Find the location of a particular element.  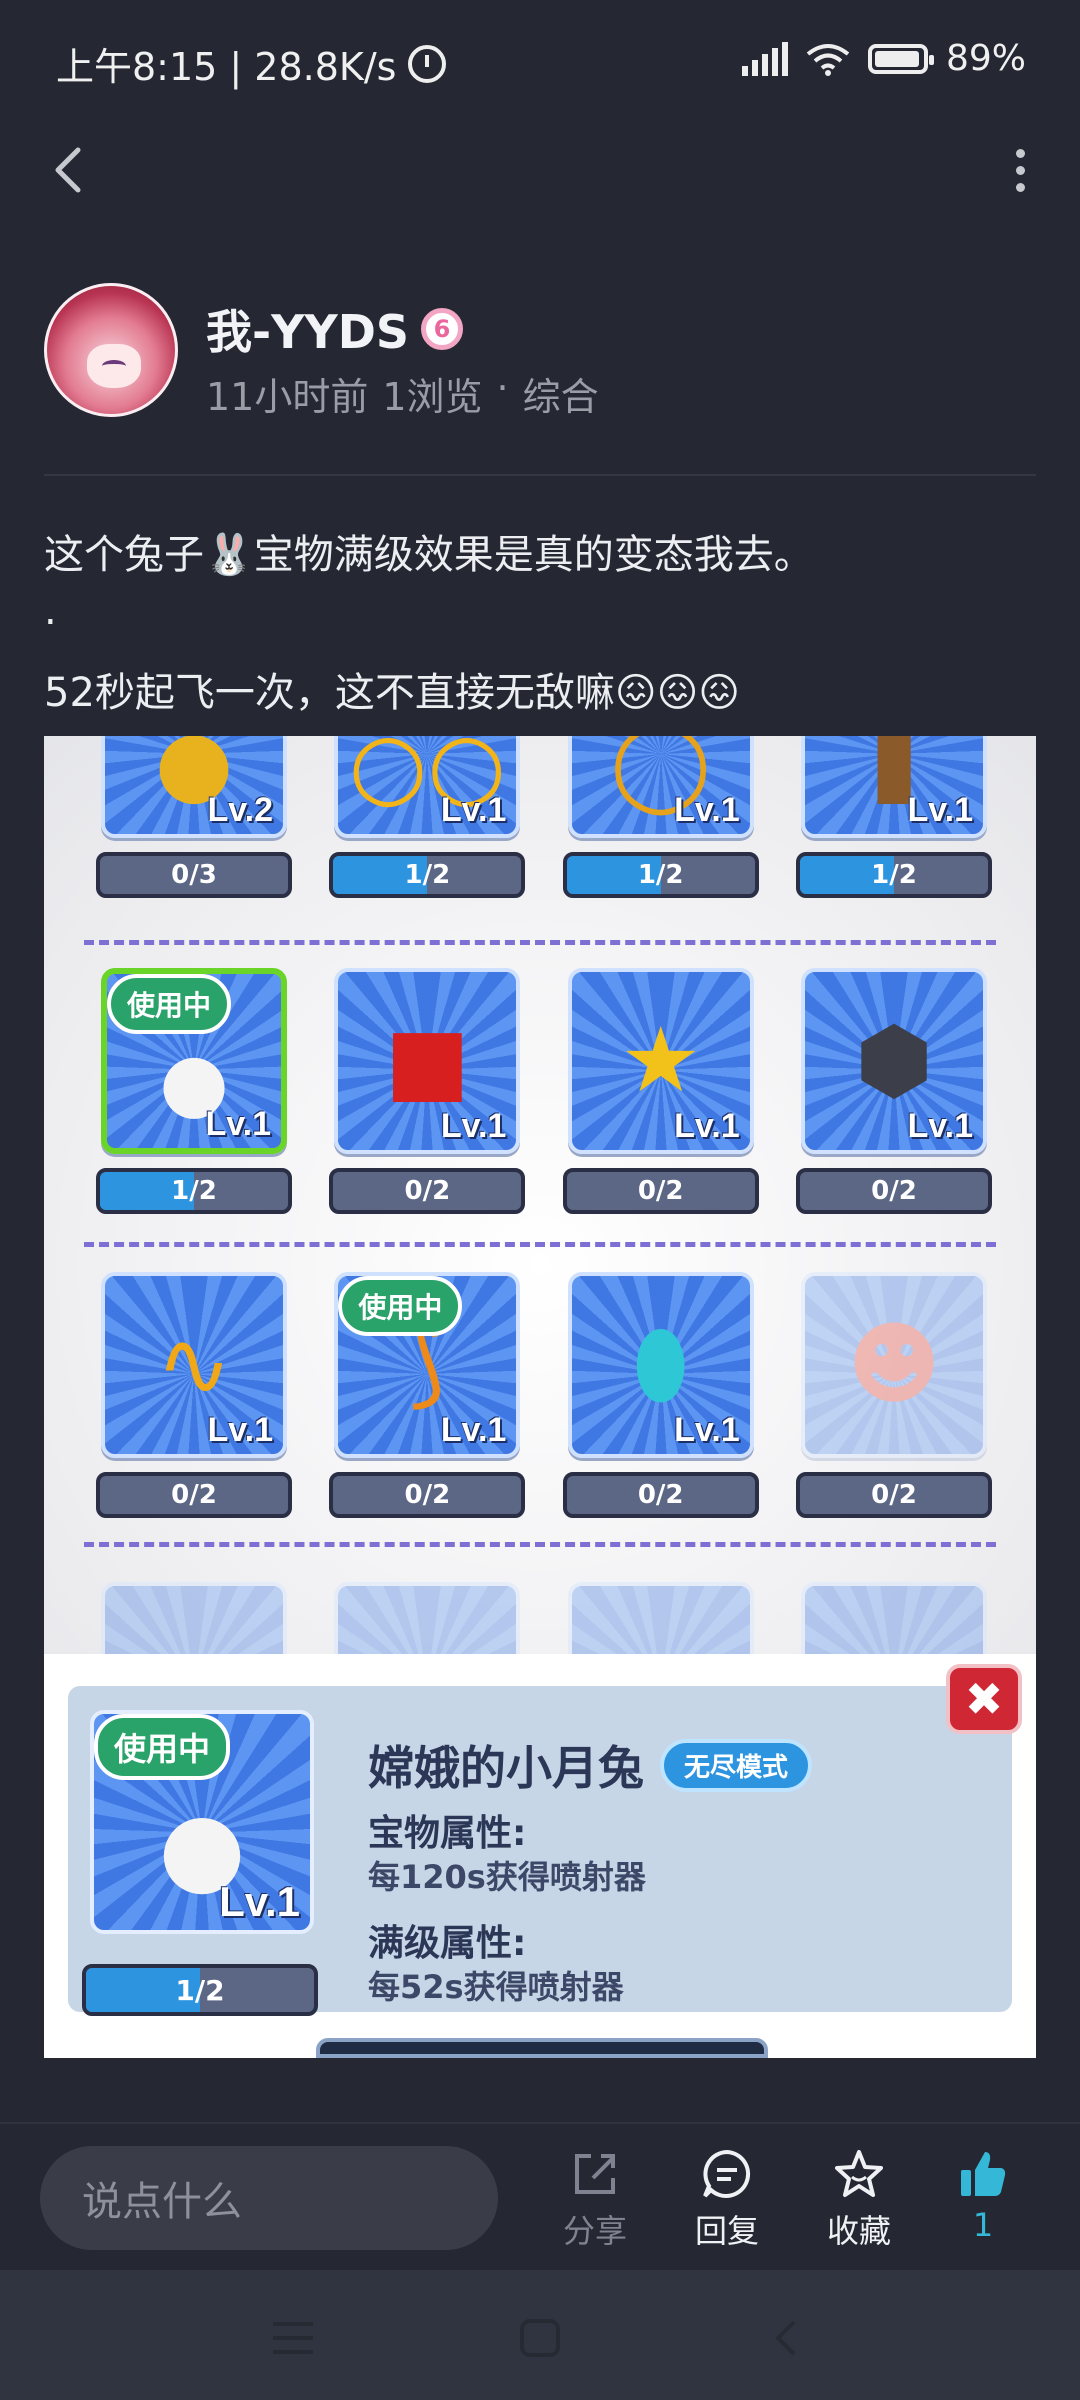

treasure-row: ● Lv.2 0/3 ○○ Lv.1 1/2 ◯ Lv.1 1/2 ▮ Lv.1 is located at coordinates (544, 817).